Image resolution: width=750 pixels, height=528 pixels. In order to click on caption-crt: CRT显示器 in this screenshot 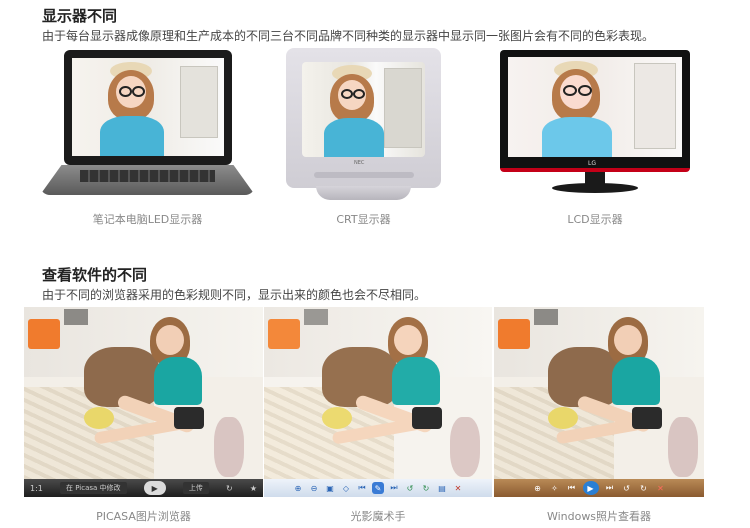, I will do `click(363, 219)`.